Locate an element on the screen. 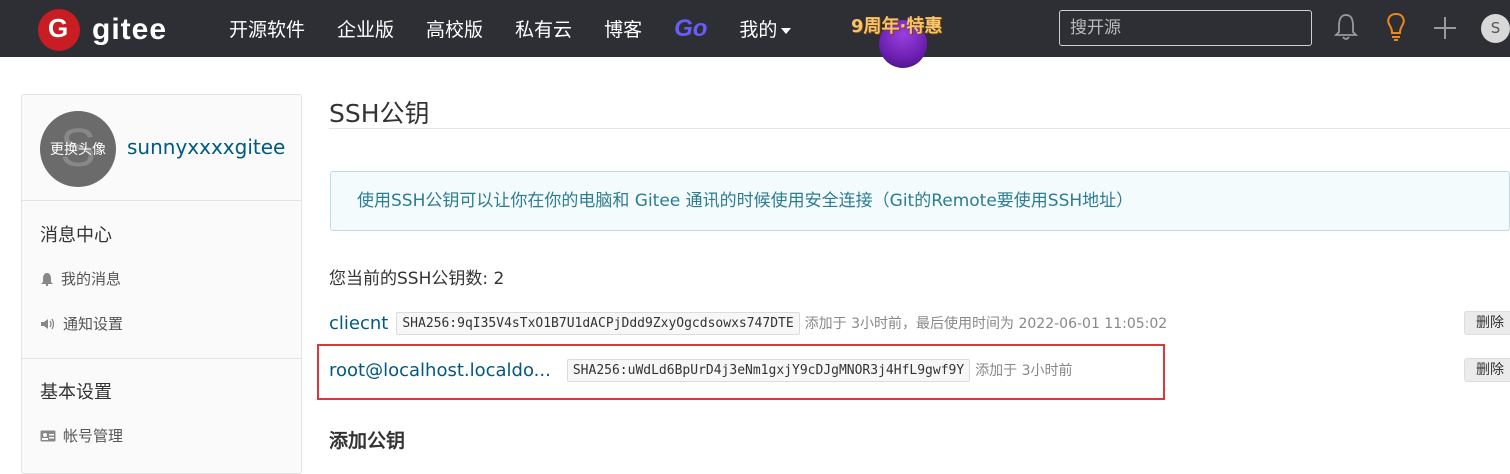  sidebar-section-basic: 基本设置 is located at coordinates (76, 392).